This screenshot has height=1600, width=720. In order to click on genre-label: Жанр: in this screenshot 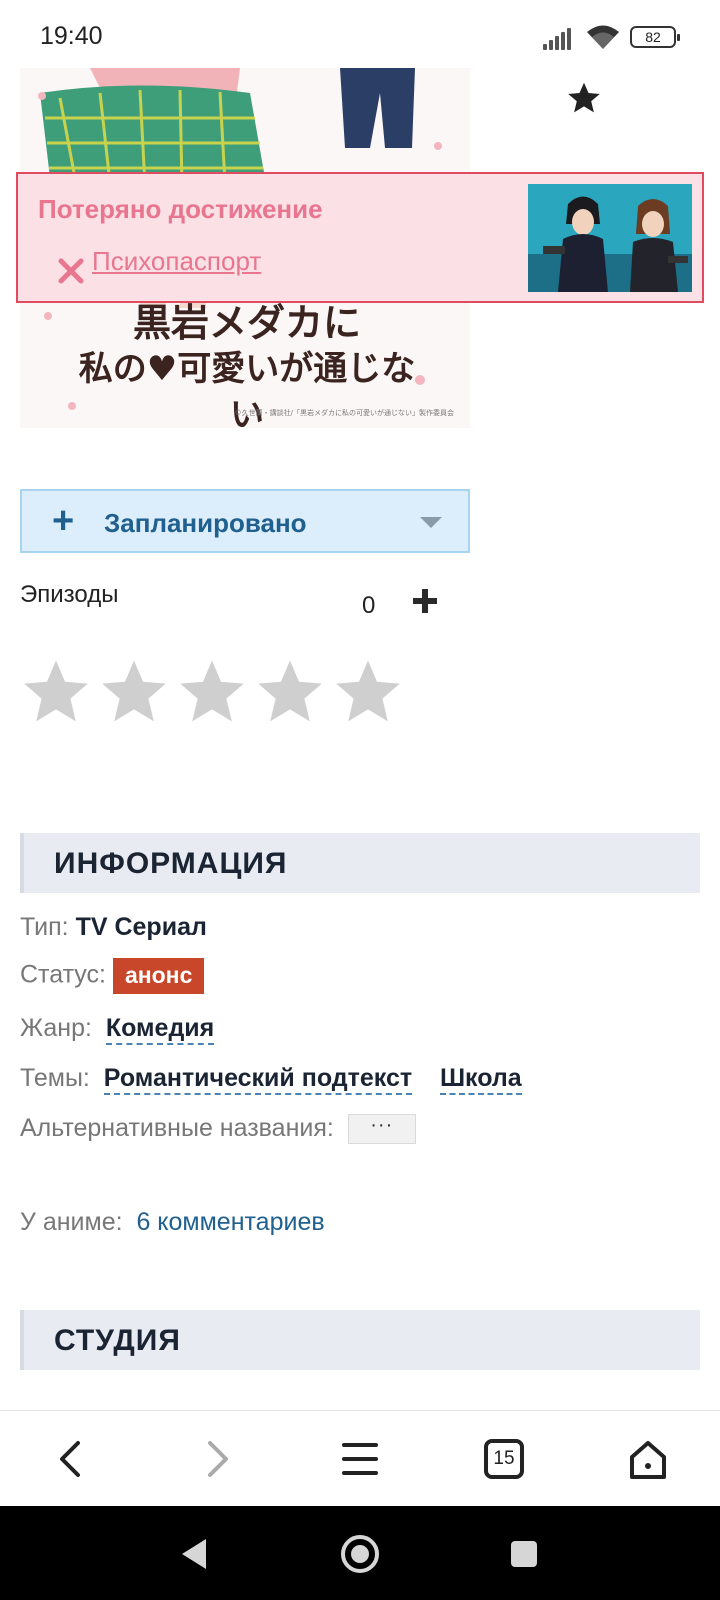, I will do `click(56, 1028)`.